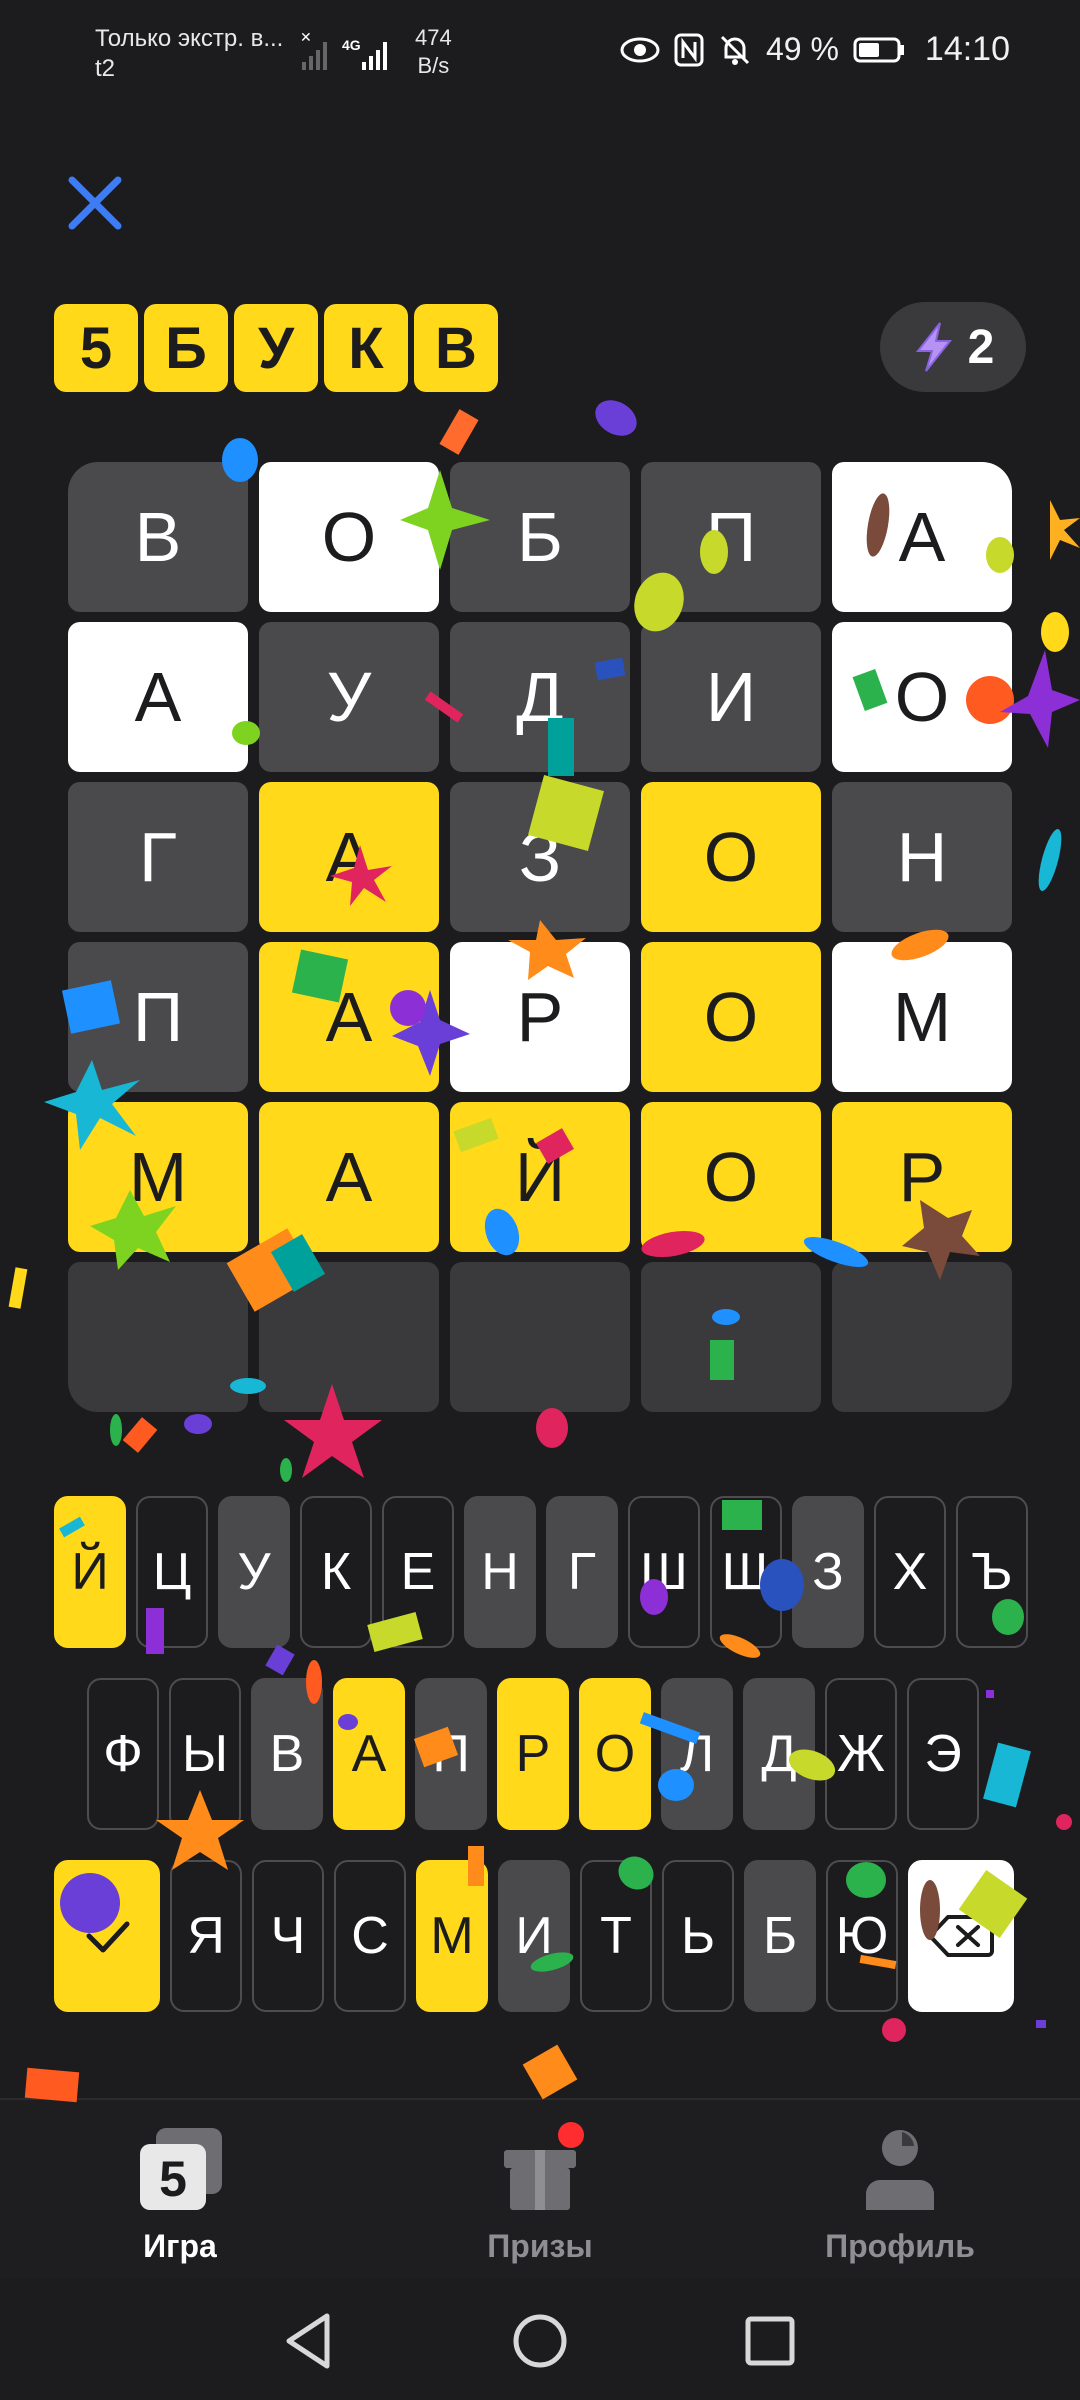 The width and height of the screenshot is (1080, 2400). I want to click on app-logo: 5 Б У К В, so click(276, 348).